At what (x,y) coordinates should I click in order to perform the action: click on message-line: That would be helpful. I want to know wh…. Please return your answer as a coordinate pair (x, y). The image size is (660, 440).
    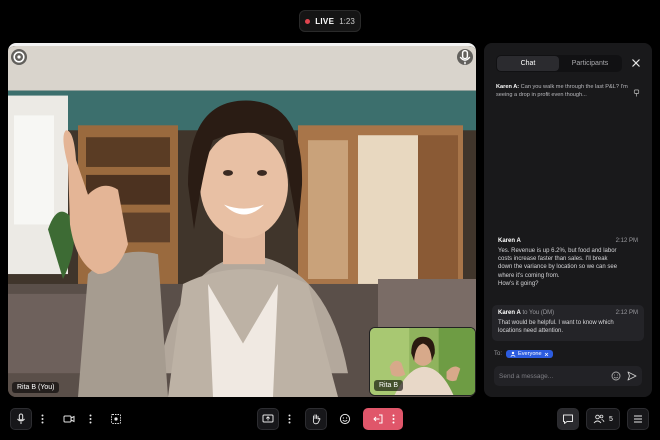
    Looking at the image, I should click on (556, 323).